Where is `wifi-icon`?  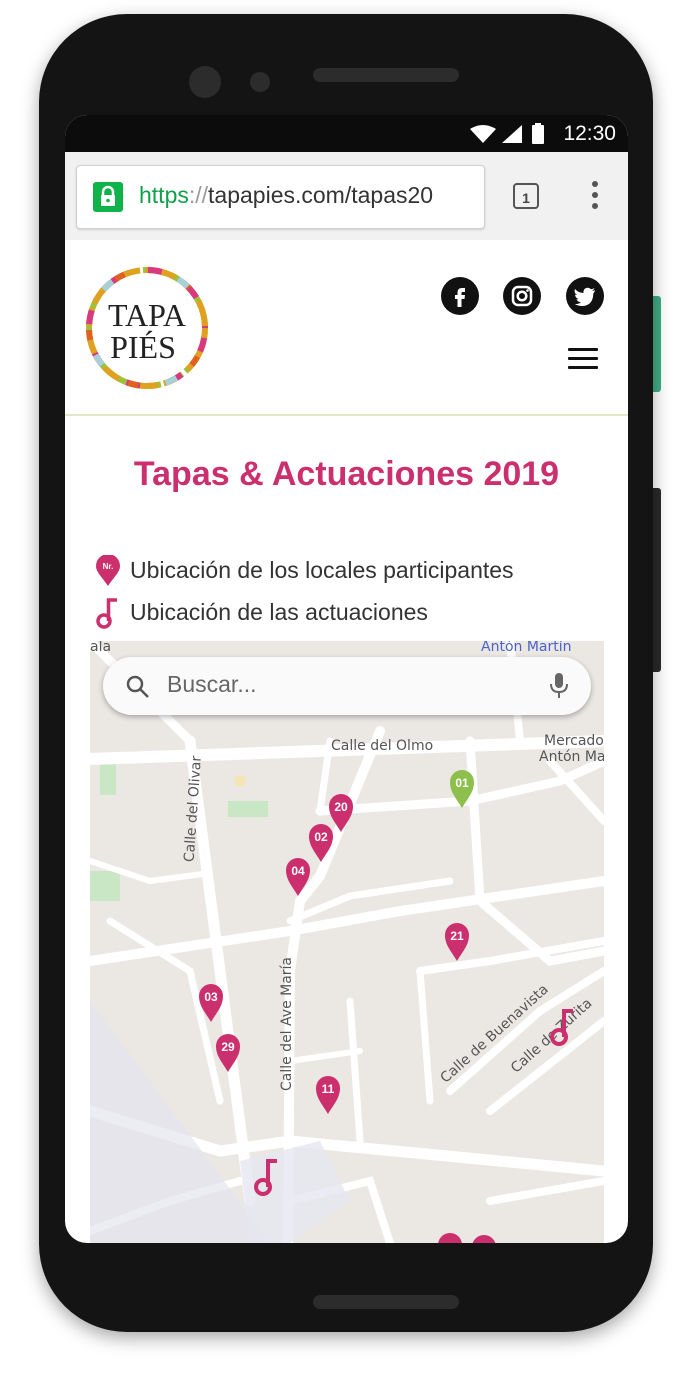
wifi-icon is located at coordinates (483, 134).